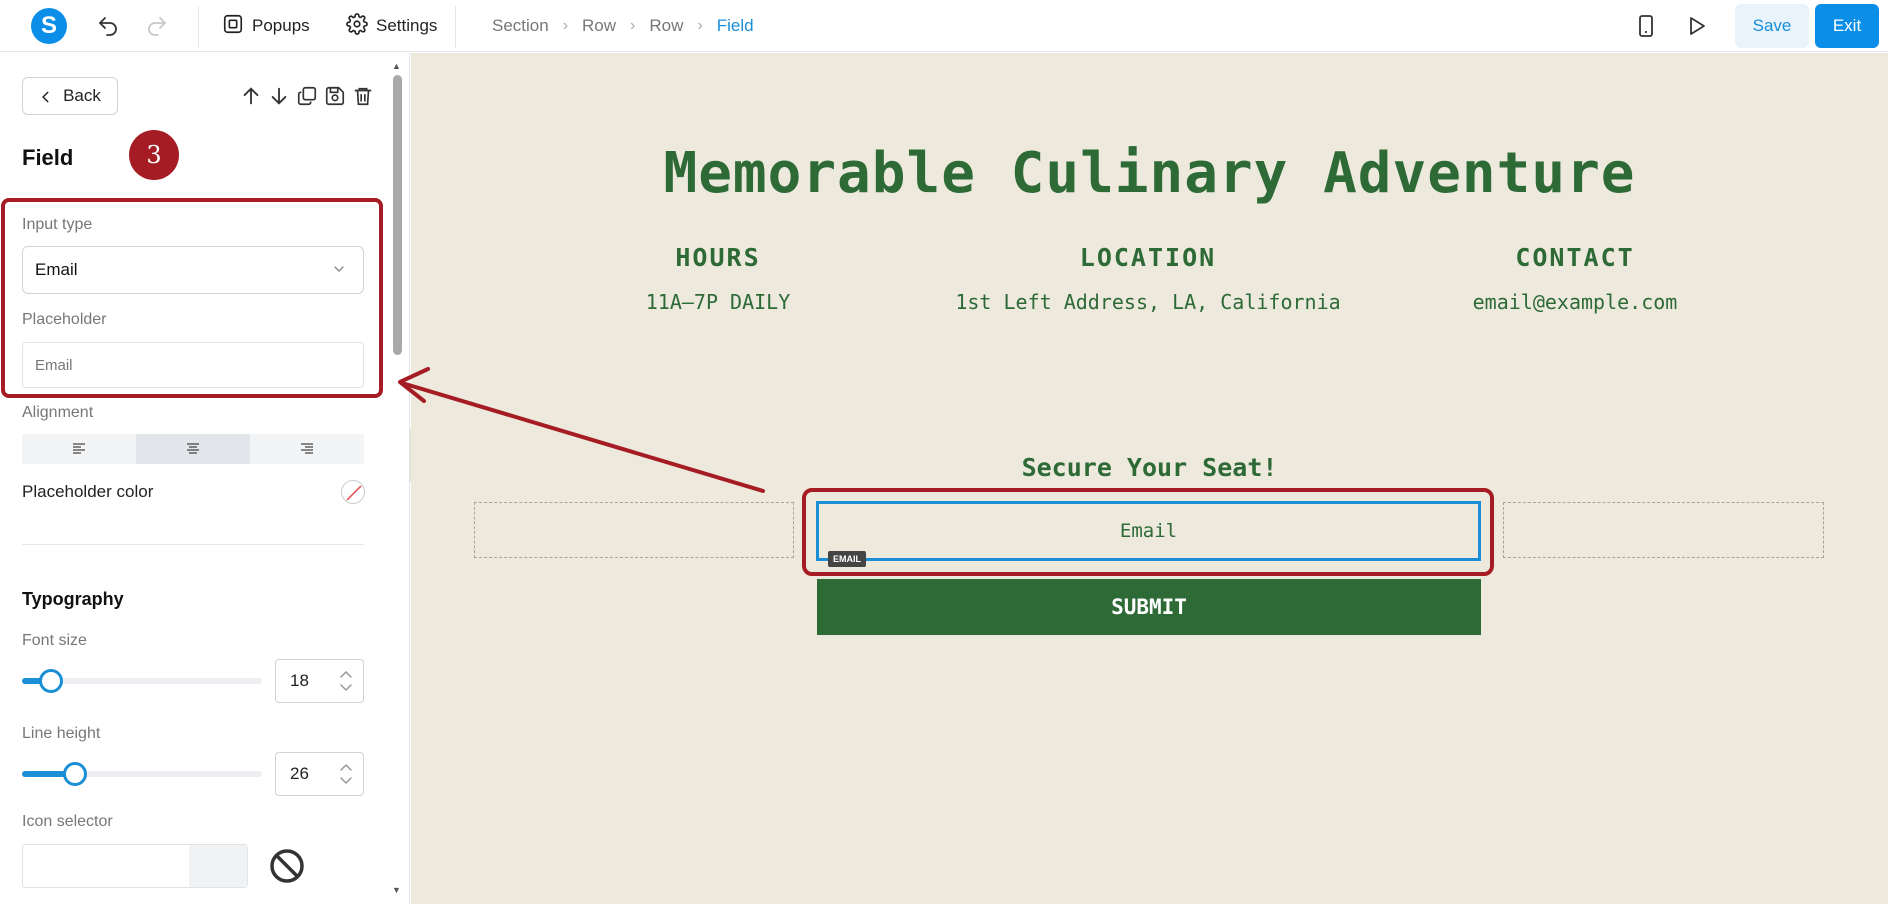  Describe the element at coordinates (339, 269) in the screenshot. I see `chevron-down-icon` at that location.